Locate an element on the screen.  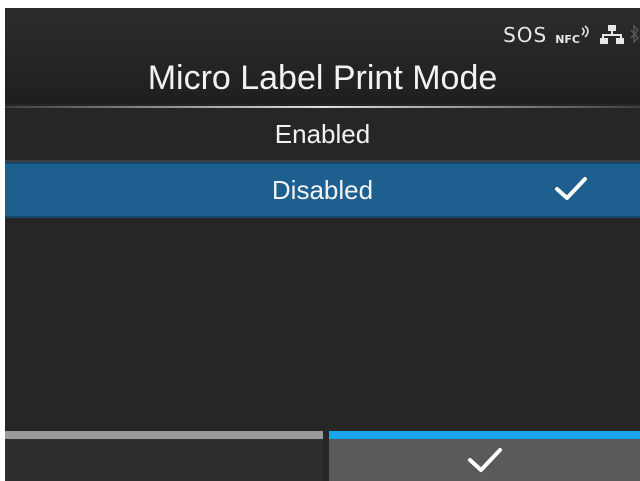
option-label: Disabled is located at coordinates (322, 189).